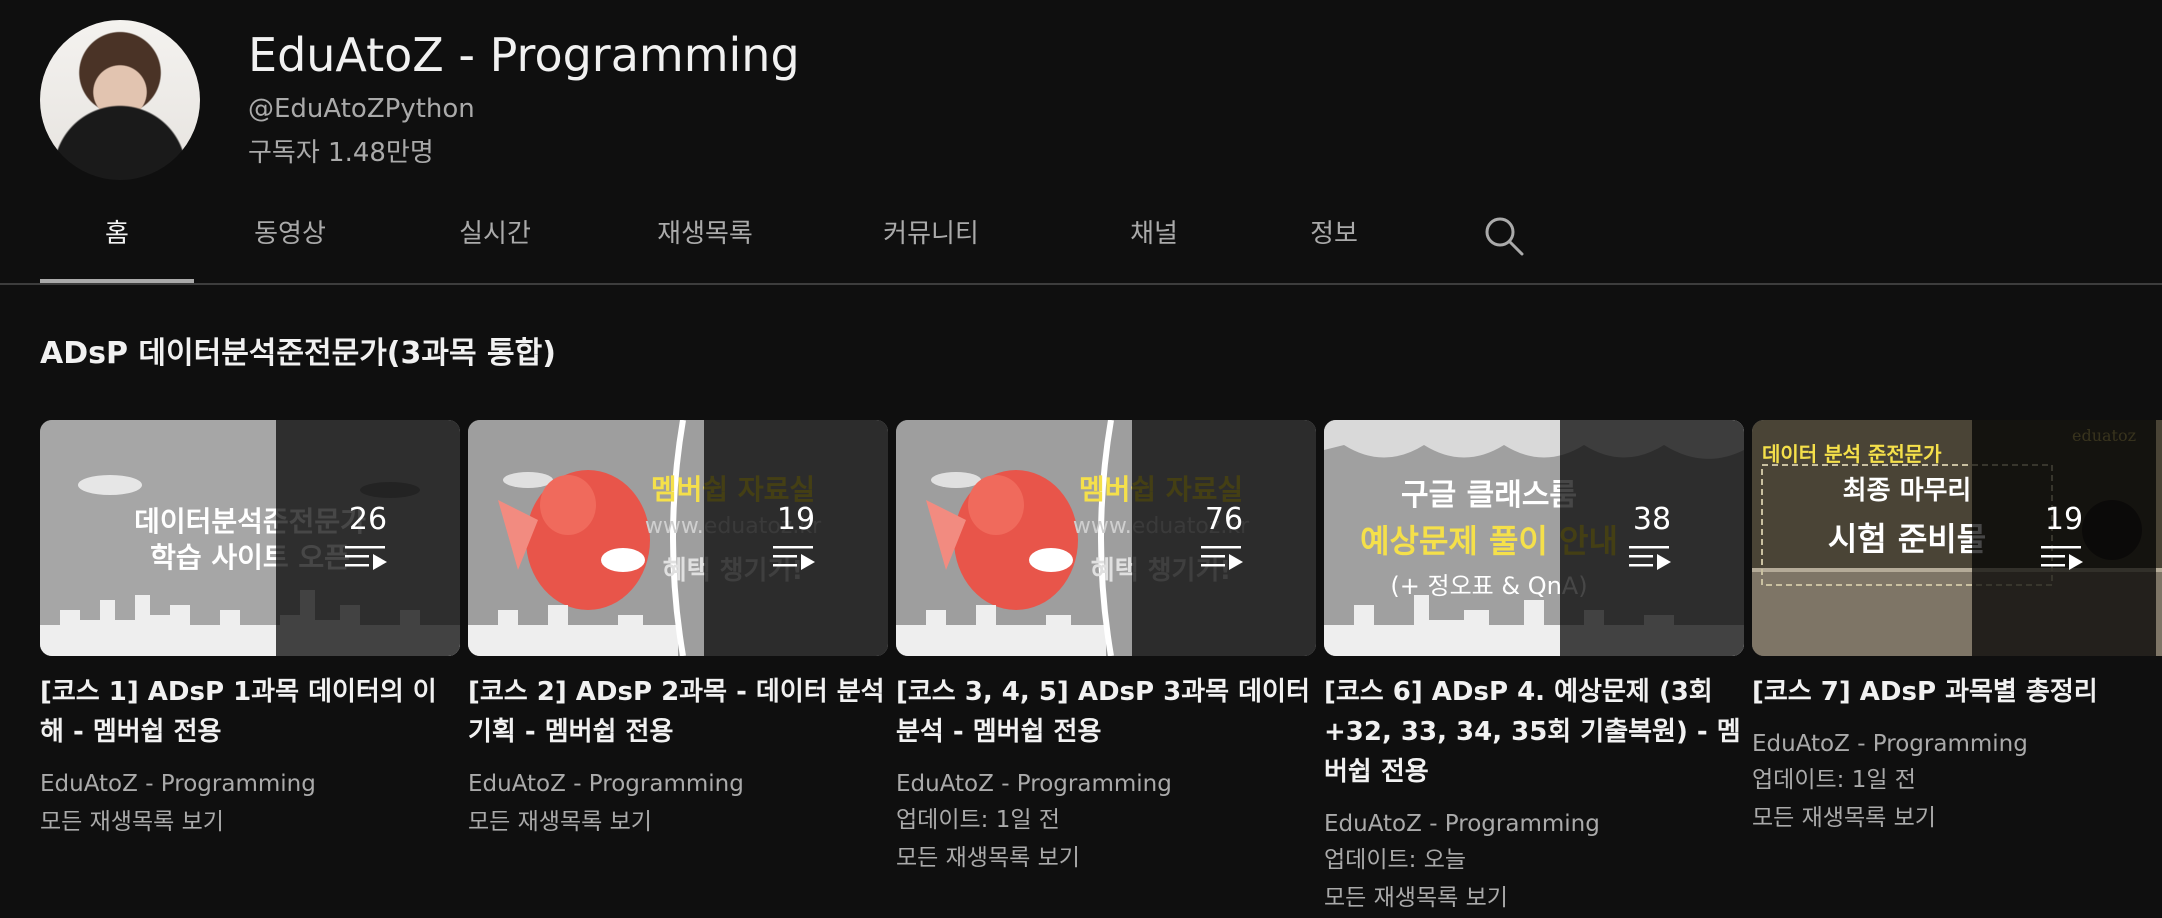 The height and width of the screenshot is (918, 2162). What do you see at coordinates (931, 242) in the screenshot?
I see `tab-community: 커뮤니티` at bounding box center [931, 242].